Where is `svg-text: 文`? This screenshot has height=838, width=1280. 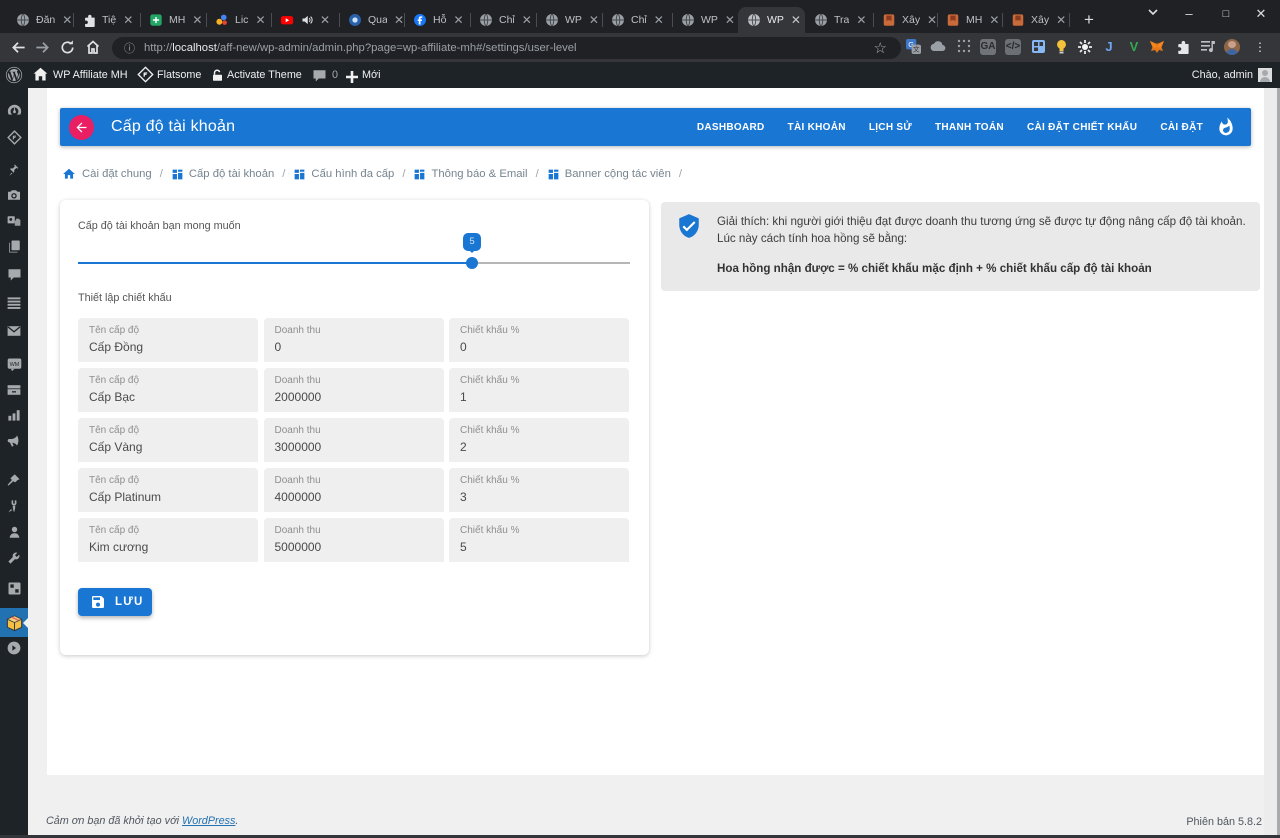 svg-text: 文 is located at coordinates (916, 49).